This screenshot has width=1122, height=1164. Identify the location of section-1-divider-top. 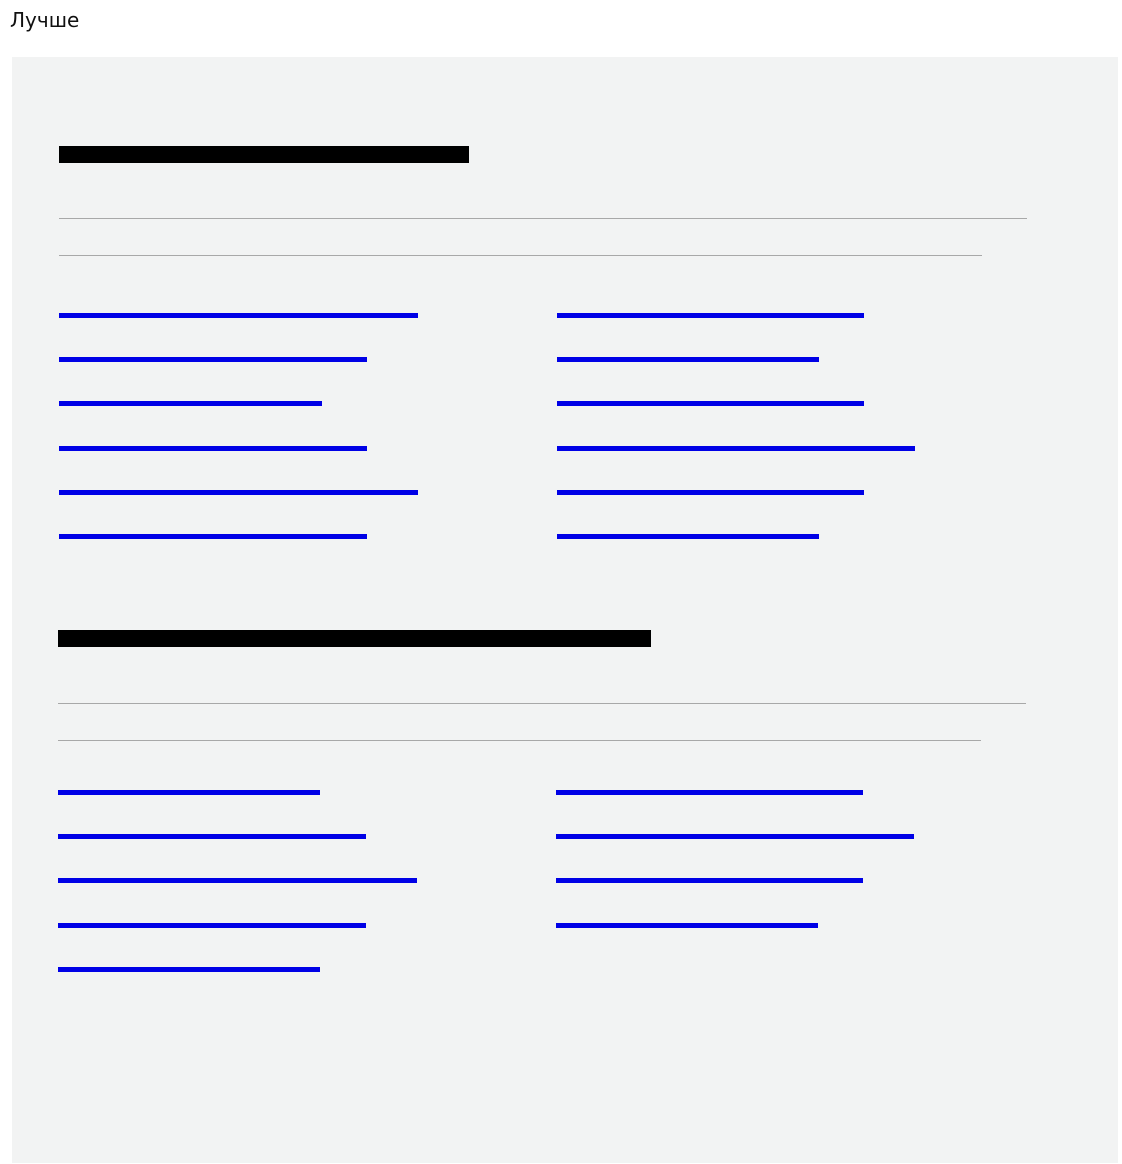
(543, 218).